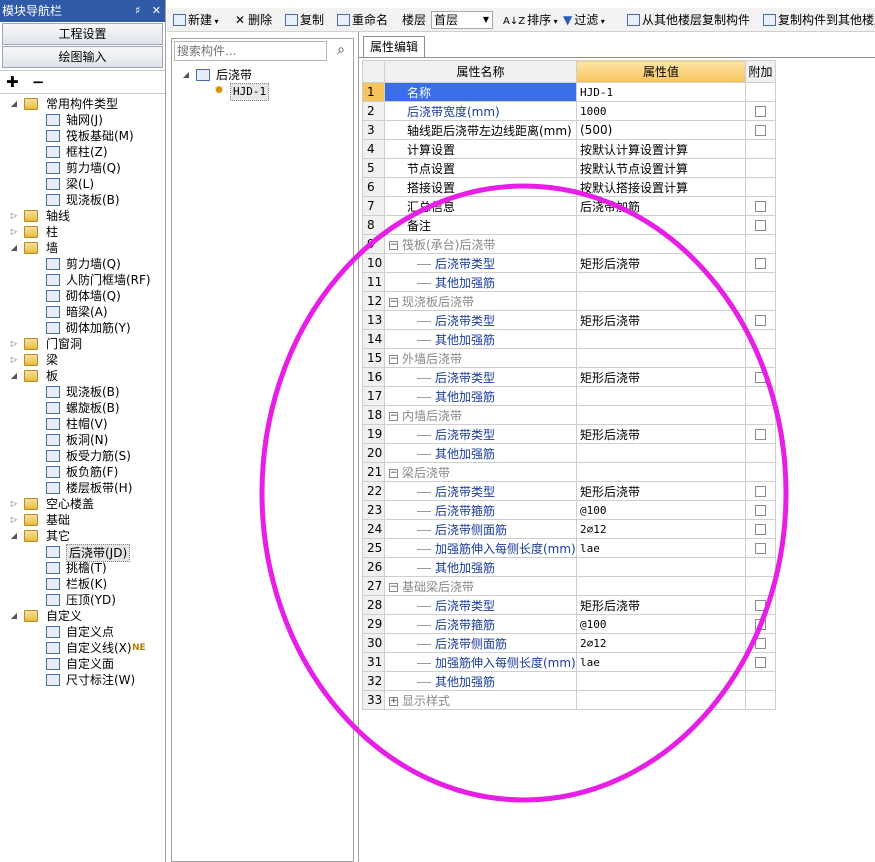  What do you see at coordinates (341, 51) in the screenshot?
I see `search-icon: ⌕` at bounding box center [341, 51].